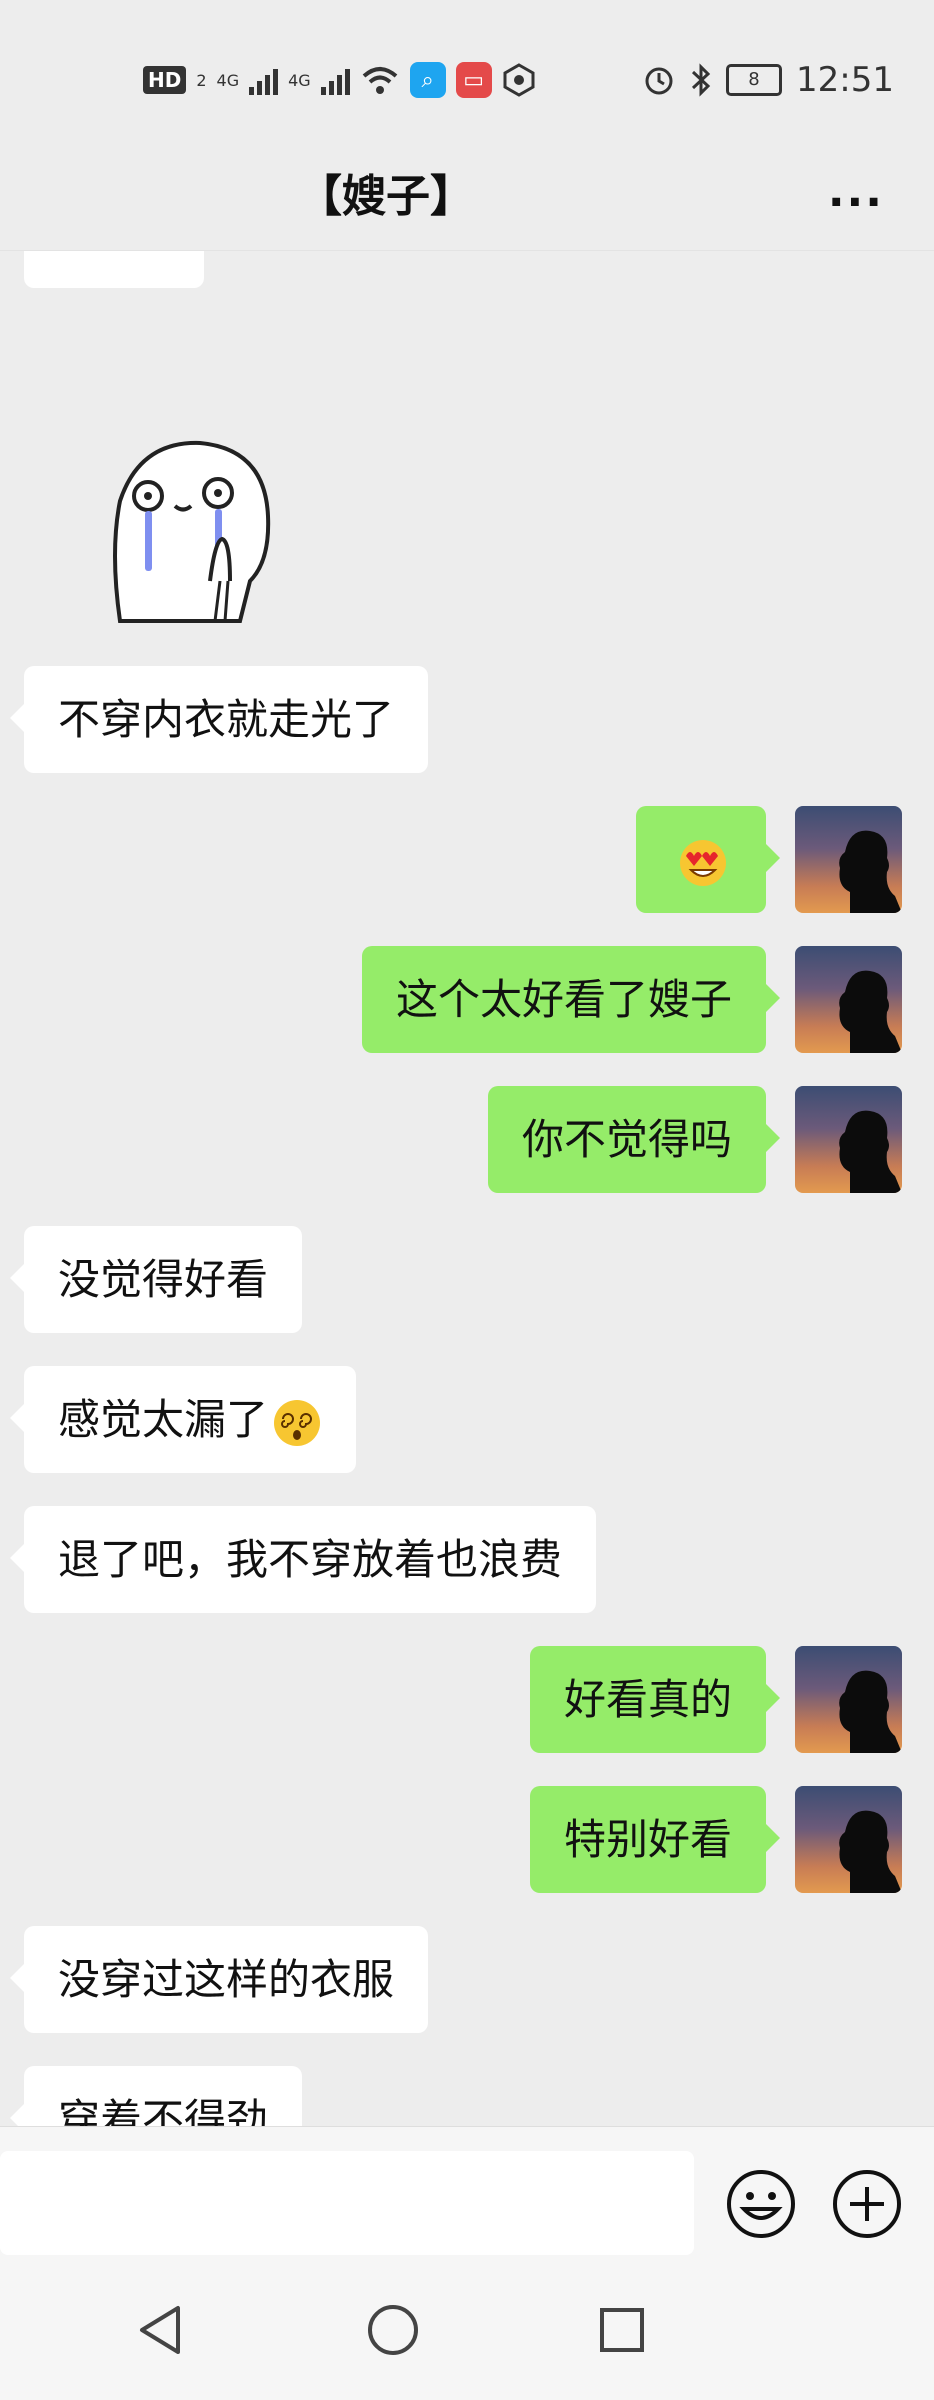 The width and height of the screenshot is (934, 2400). I want to click on heart-eyes-emoji-icon, so click(703, 862).